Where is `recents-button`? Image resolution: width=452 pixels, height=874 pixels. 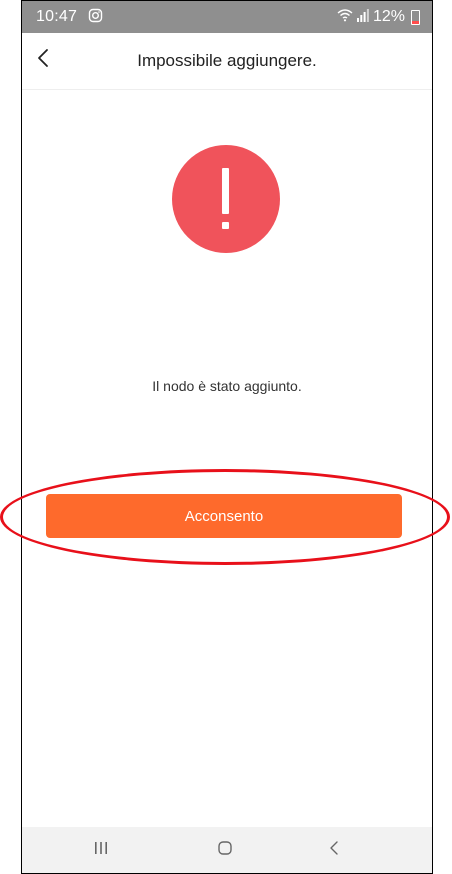
recents-button is located at coordinates (101, 850).